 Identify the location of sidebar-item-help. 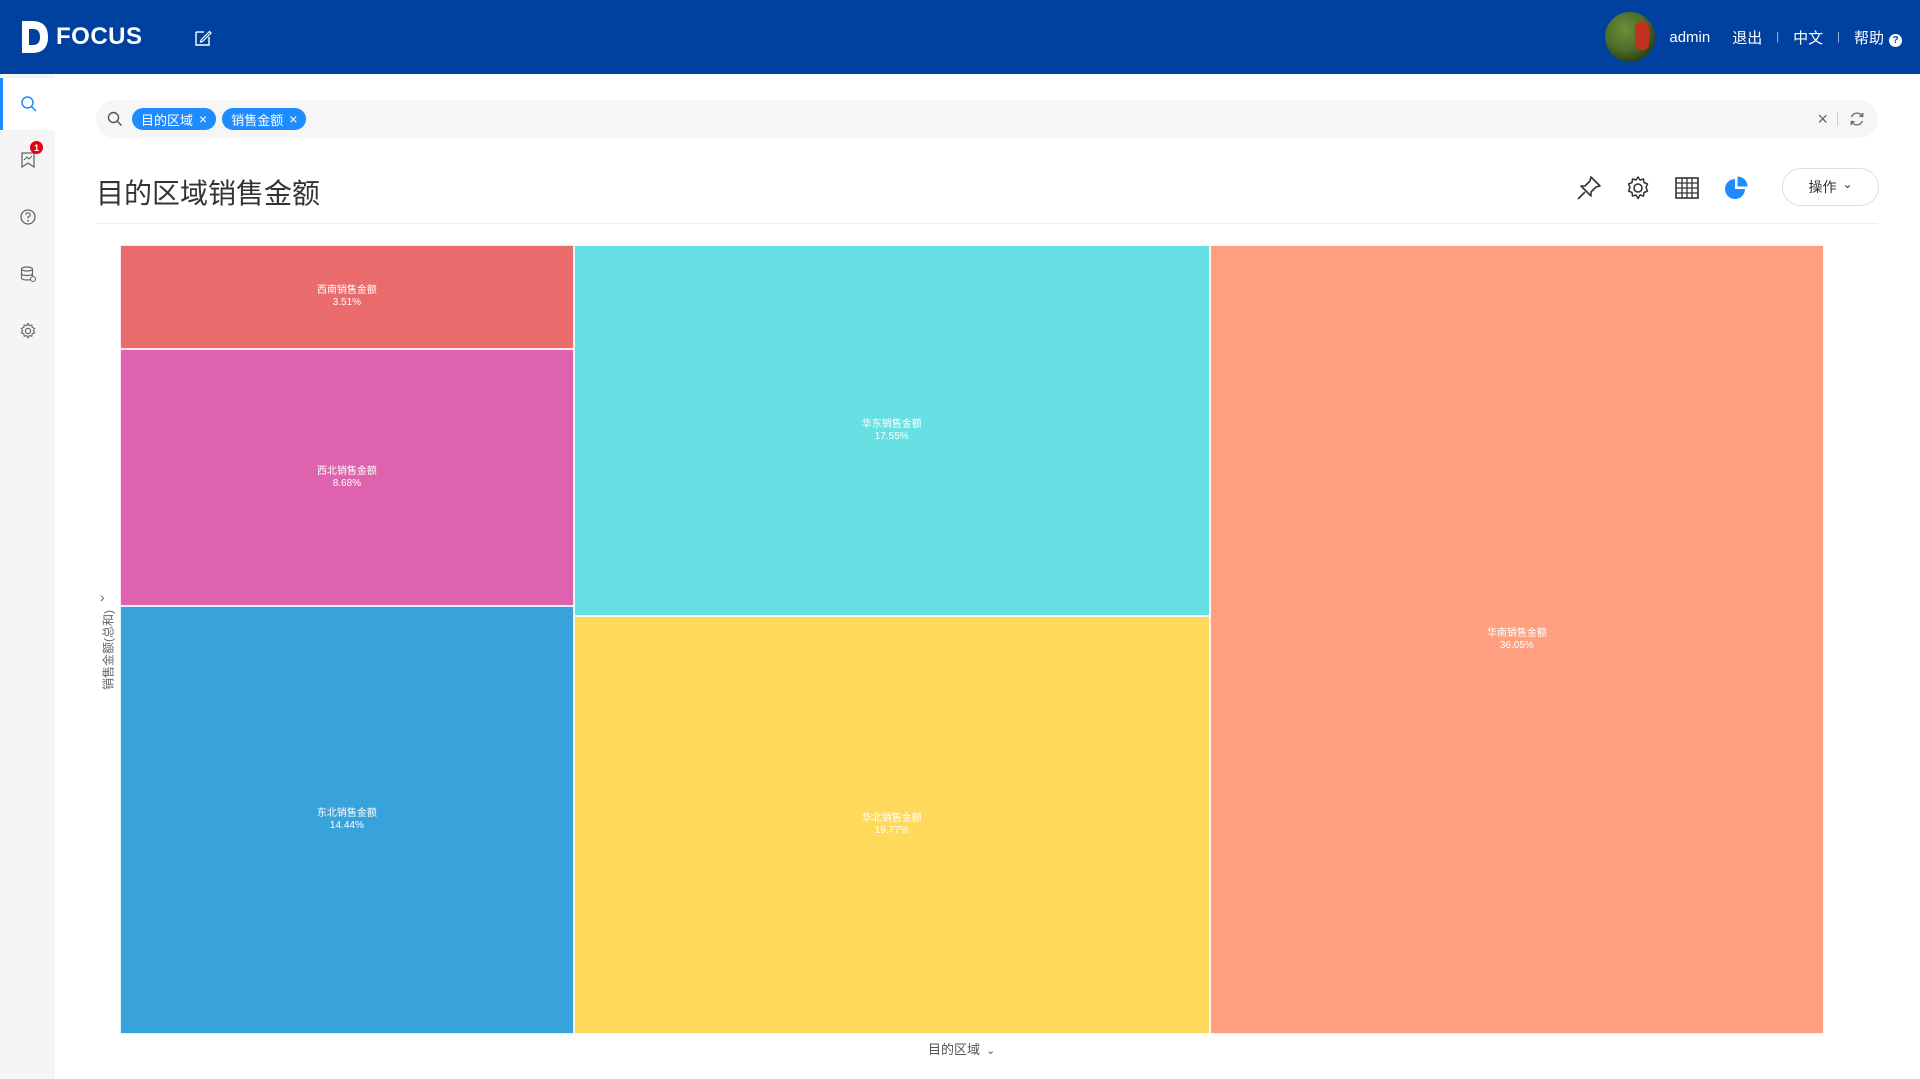
(27, 217).